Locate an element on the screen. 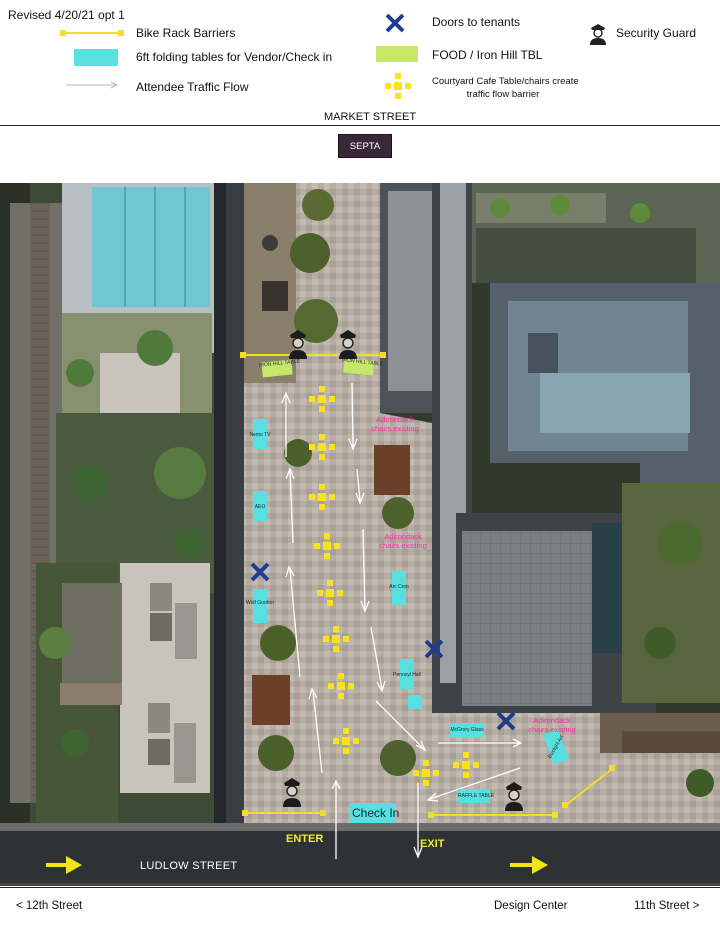 This screenshot has height=944, width=720. legend-doors-label: Doors to tenants is located at coordinates (476, 22).